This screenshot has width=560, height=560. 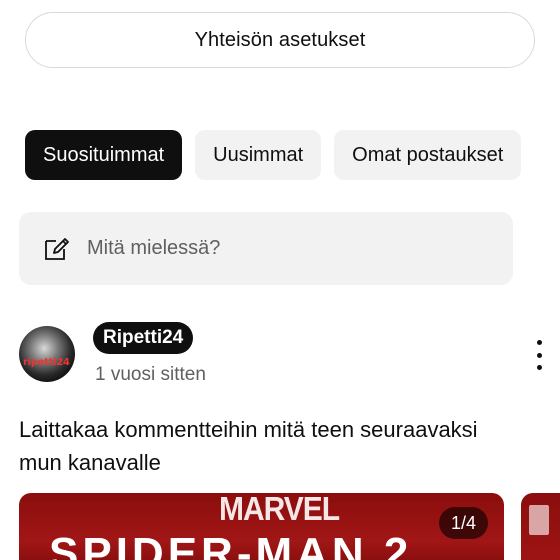 I want to click on post-image: MARVEL SPIDER-MAN 2 1/4, so click(x=261, y=526).